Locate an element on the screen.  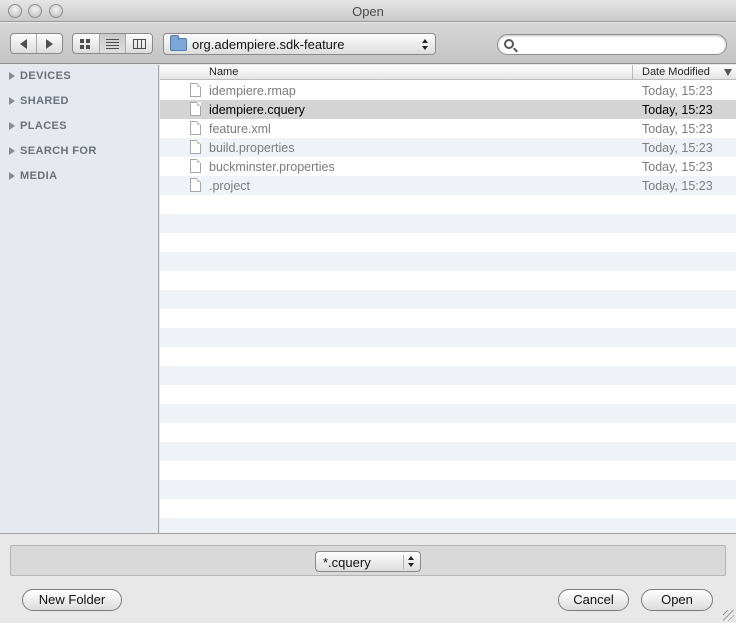
new-folder-button: New Folder is located at coordinates (72, 600).